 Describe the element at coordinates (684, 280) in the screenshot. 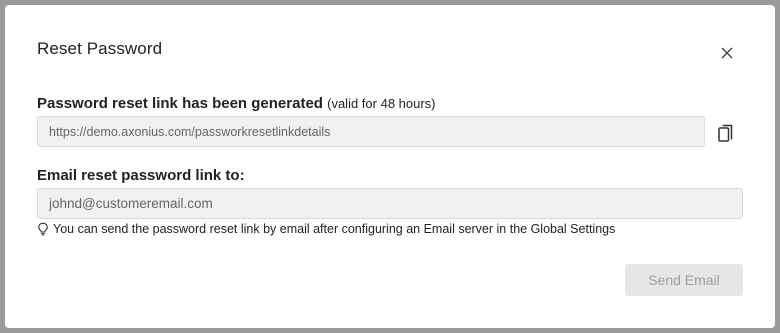

I see `send-email-button: Send Email` at that location.